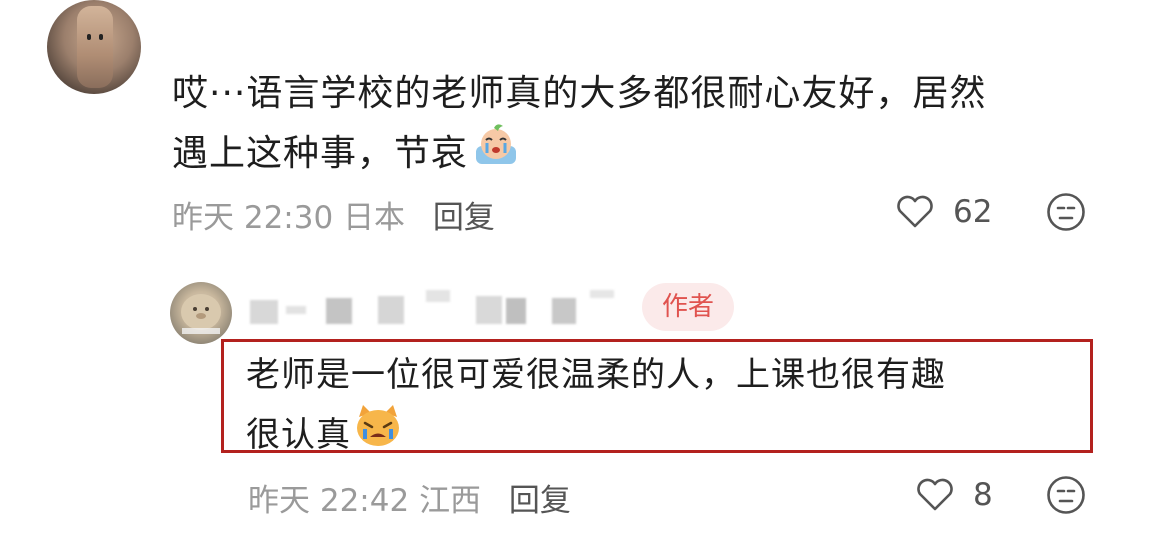 This screenshot has width=1152, height=540. What do you see at coordinates (954, 495) in the screenshot?
I see `reply-like-button: 8` at bounding box center [954, 495].